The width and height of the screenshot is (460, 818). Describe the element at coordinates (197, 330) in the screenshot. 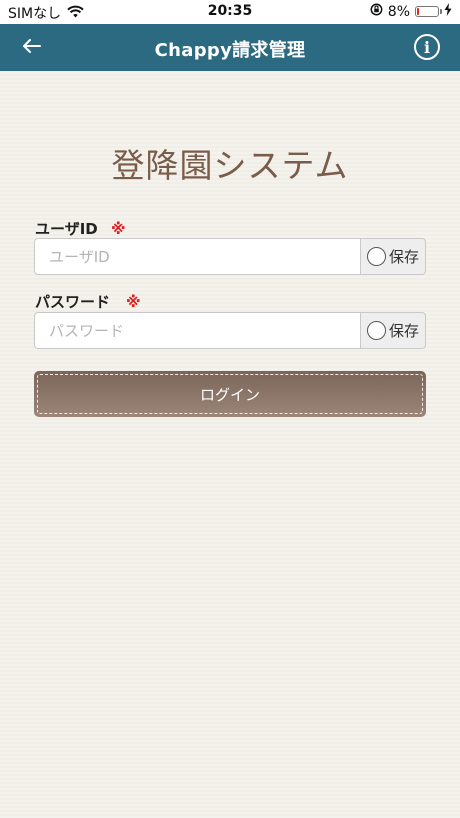

I see `password-input` at that location.